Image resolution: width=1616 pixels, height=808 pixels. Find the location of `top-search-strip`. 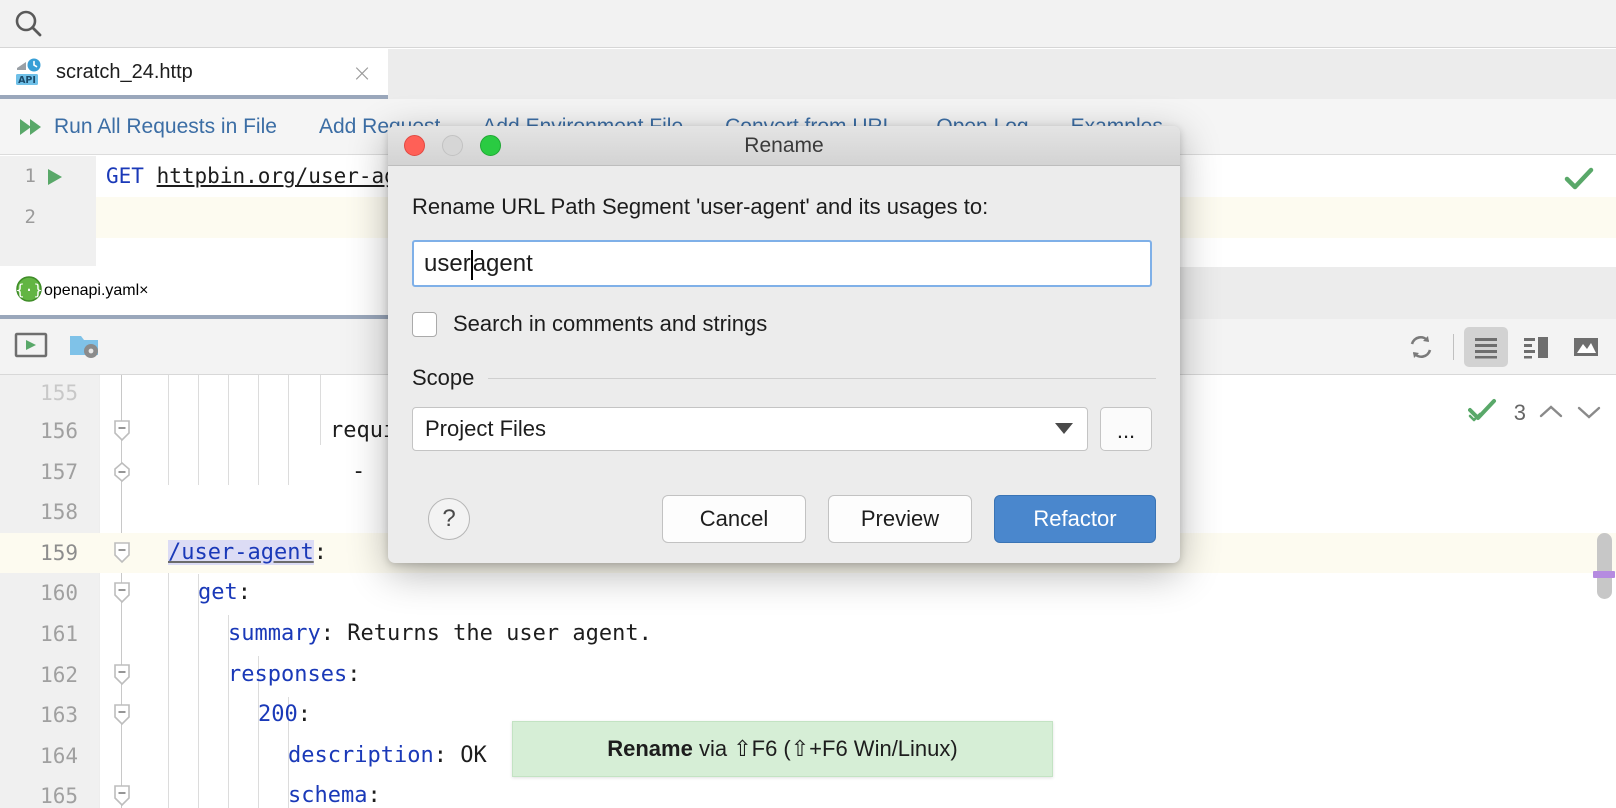

top-search-strip is located at coordinates (808, 24).